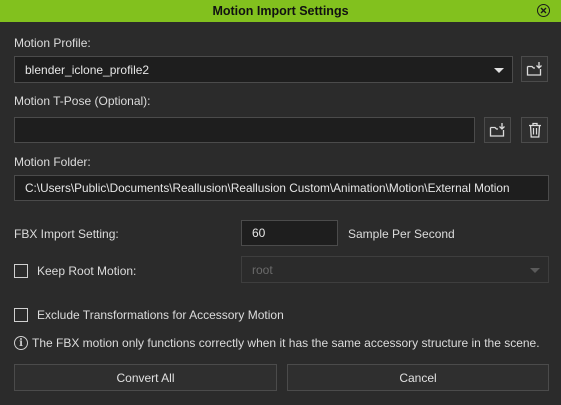 The width and height of the screenshot is (561, 405). What do you see at coordinates (66, 234) in the screenshot?
I see `fbx-import-label: FBX Import Setting:` at bounding box center [66, 234].